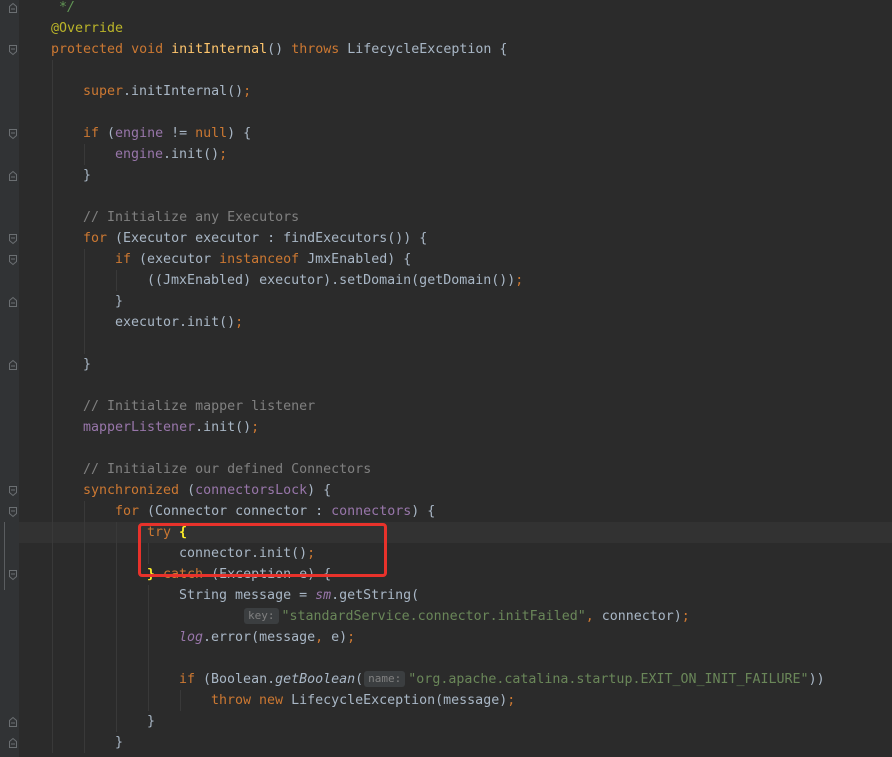 The image size is (892, 757). Describe the element at coordinates (455, 511) in the screenshot. I see `code-line: for (Connector connector : connectors) {` at that location.